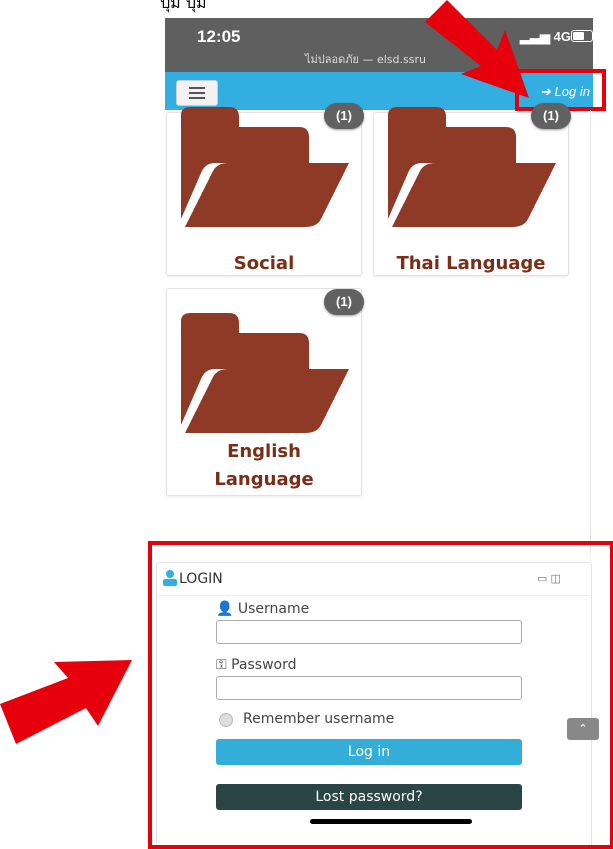 This screenshot has width=613, height=849. What do you see at coordinates (562, 36) in the screenshot?
I see `network-label: 4G` at bounding box center [562, 36].